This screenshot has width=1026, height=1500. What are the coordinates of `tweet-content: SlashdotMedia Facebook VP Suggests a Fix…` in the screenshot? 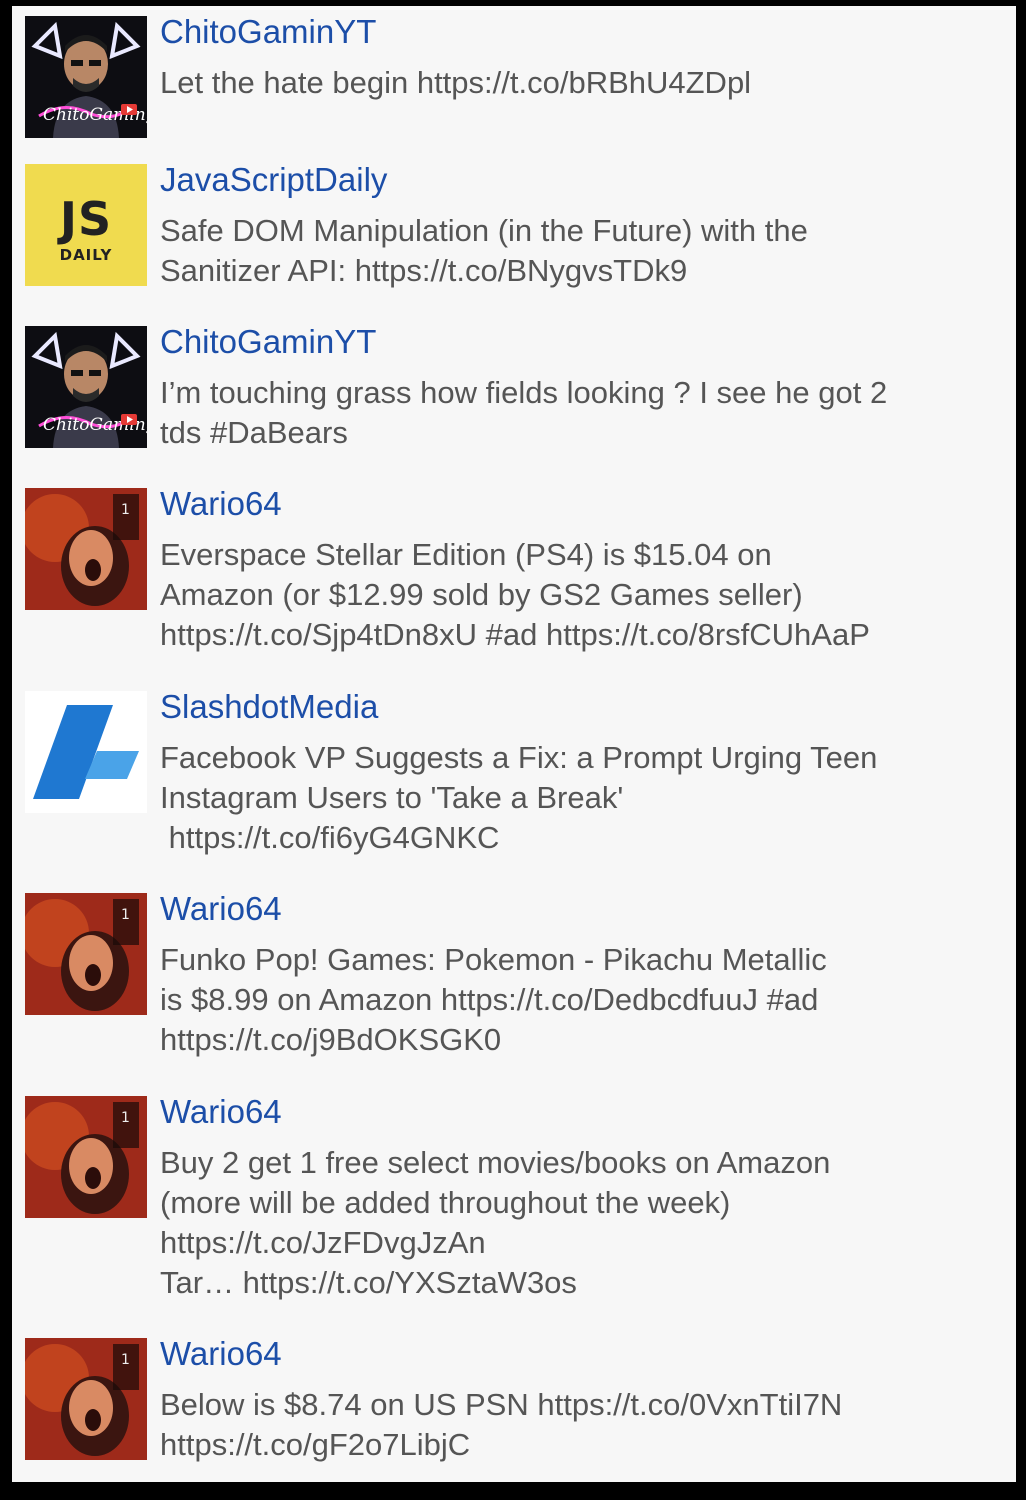 It's located at (580, 773).